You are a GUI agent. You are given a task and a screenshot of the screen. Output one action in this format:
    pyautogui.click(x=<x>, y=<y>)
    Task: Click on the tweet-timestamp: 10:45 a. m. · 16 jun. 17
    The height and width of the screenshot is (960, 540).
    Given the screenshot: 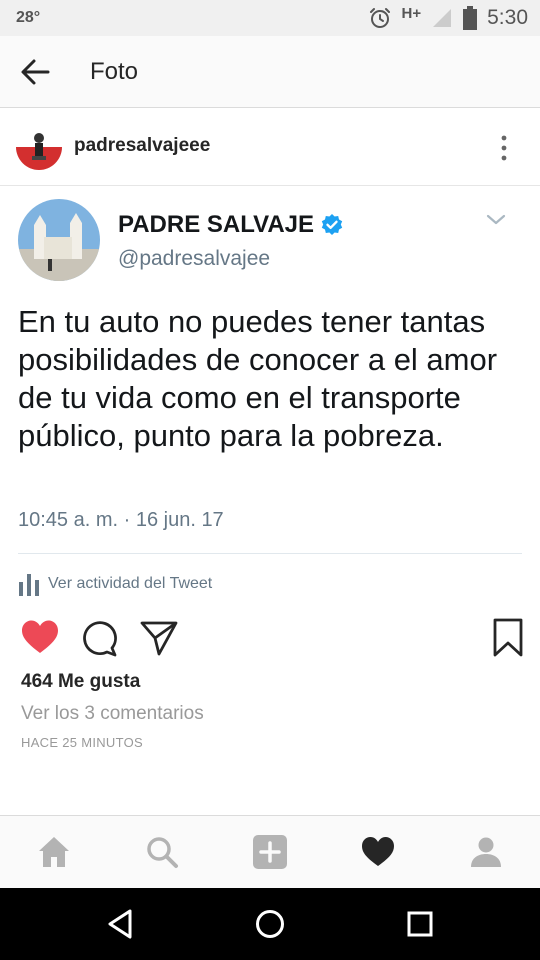 What is the action you would take?
    pyautogui.click(x=121, y=520)
    